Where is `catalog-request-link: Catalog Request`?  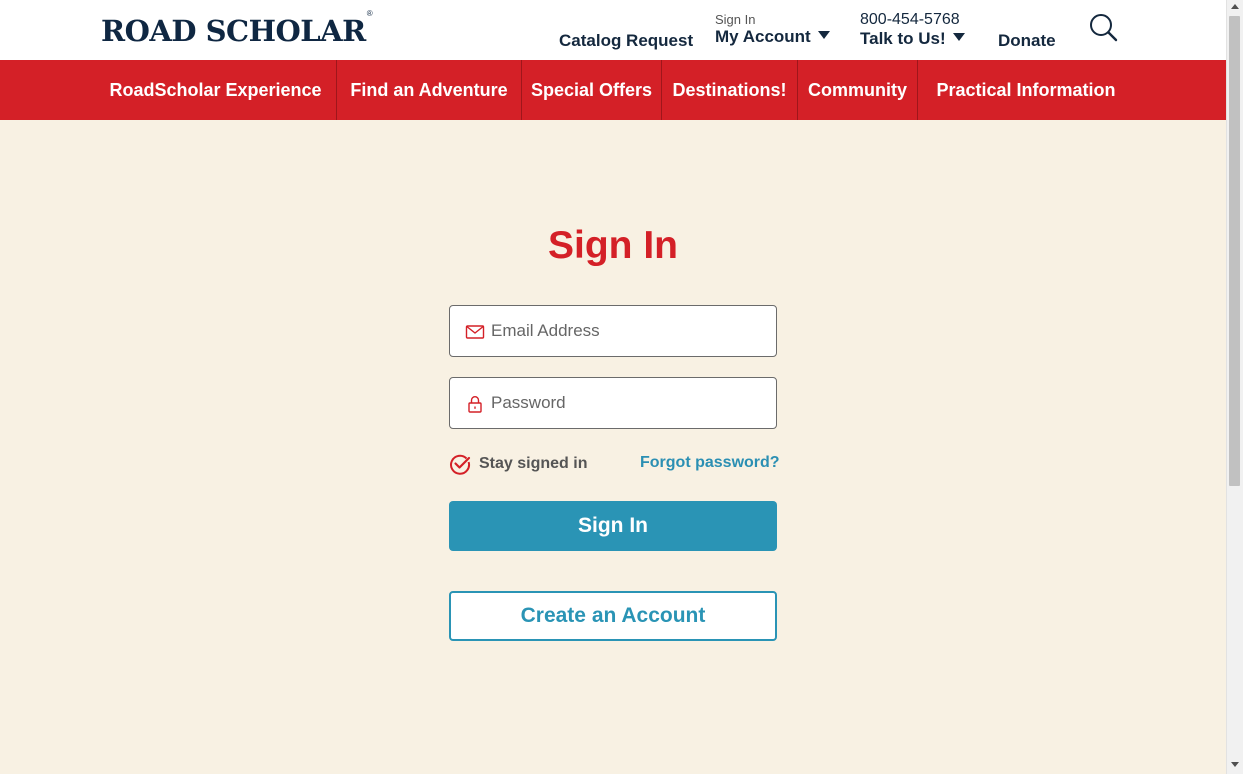
catalog-request-link: Catalog Request is located at coordinates (626, 41).